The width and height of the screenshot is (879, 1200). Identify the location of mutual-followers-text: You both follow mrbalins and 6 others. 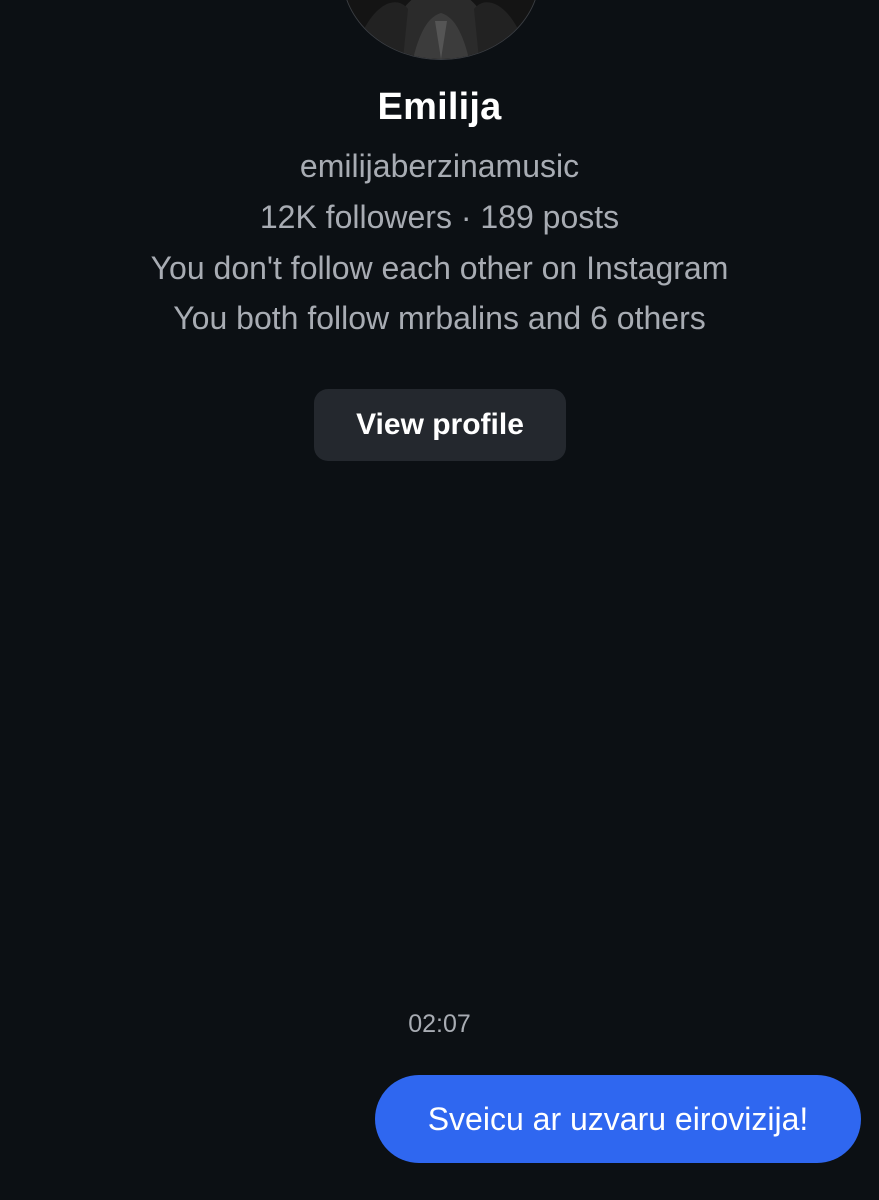
(439, 318).